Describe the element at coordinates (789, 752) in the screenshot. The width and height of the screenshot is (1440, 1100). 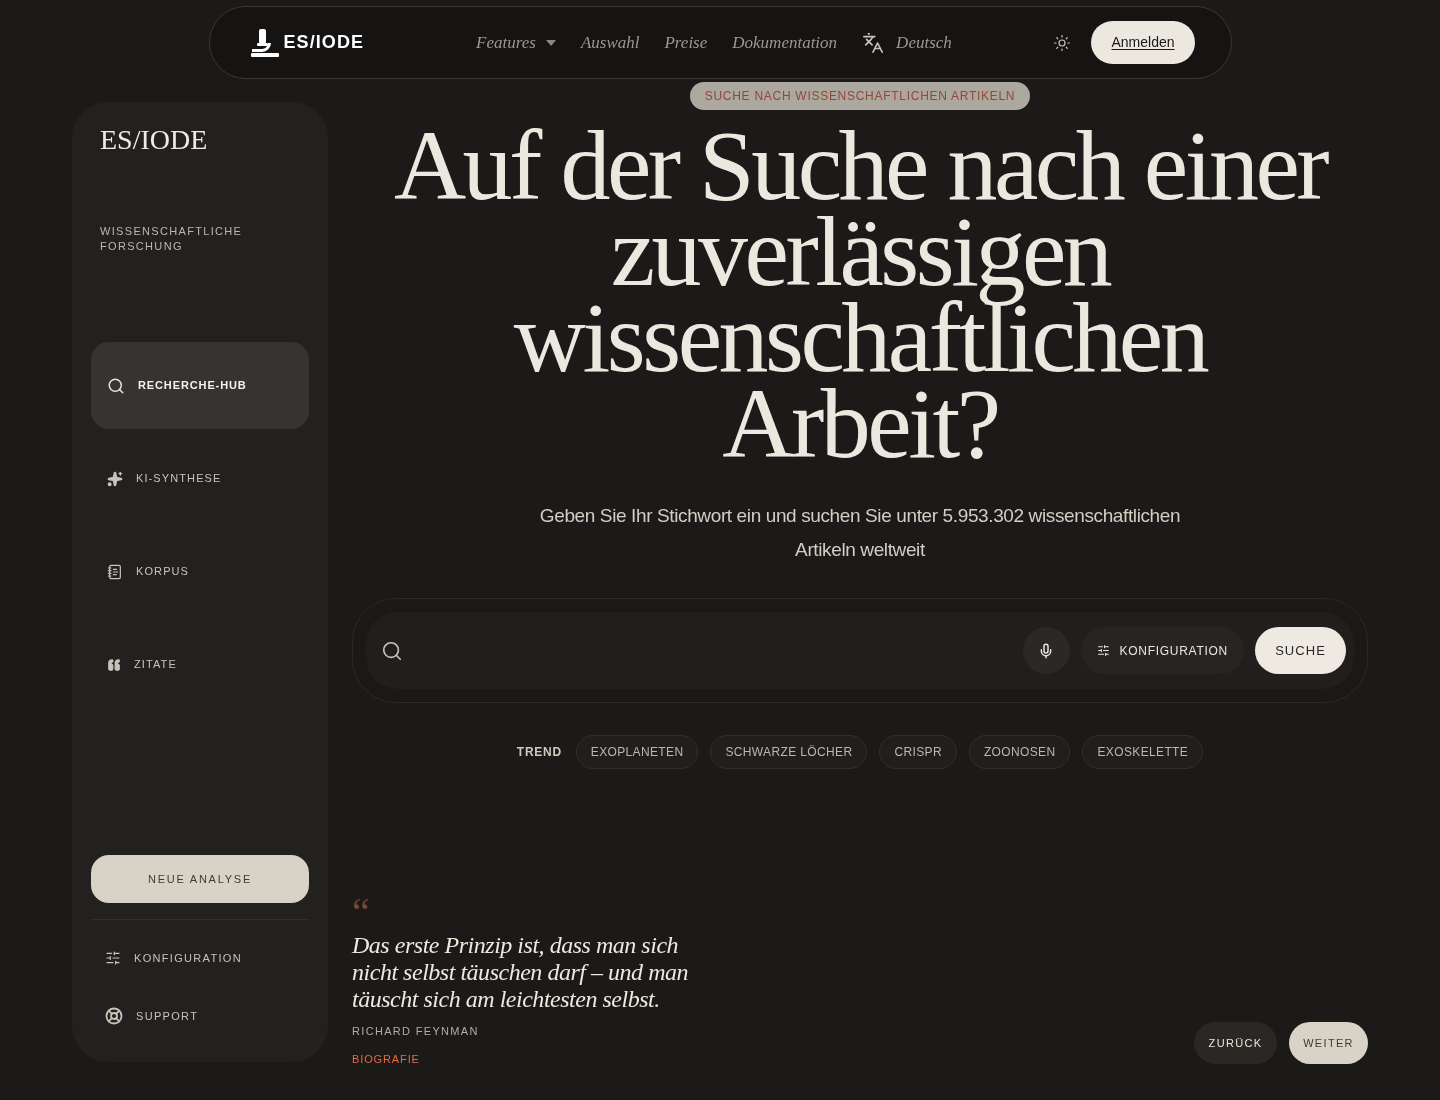
I see `trend-tag: SCHWARZE LÖCHER` at that location.